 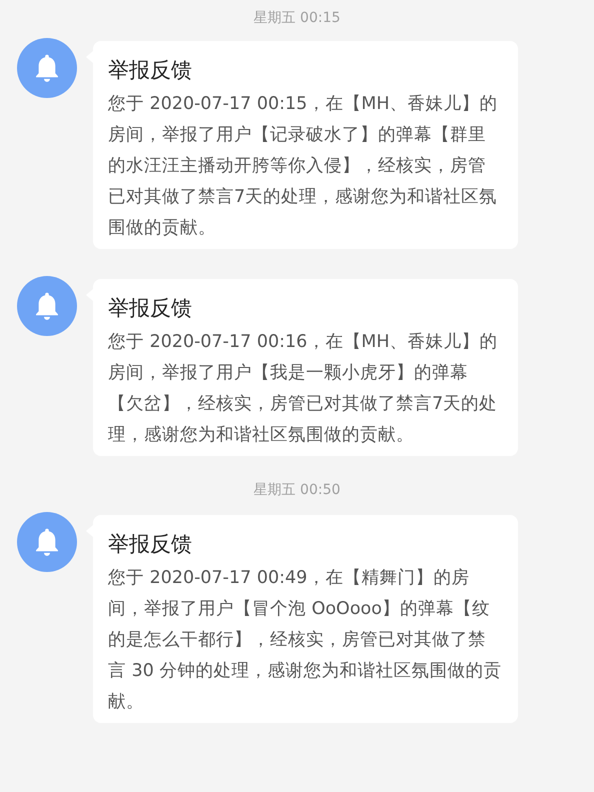 What do you see at coordinates (303, 166) in the screenshot?
I see `message-text: 您于 2020-07-17 00:15，在【MH、香妹儿】的房间，举报了用户【记录破水了】的弹幕【群里的水汪汪主播动开胯等你入侵】，经核实，房管已对其做了禁言7天的处理，感谢您为和谐社区氛围做的贡献。` at bounding box center [303, 166].